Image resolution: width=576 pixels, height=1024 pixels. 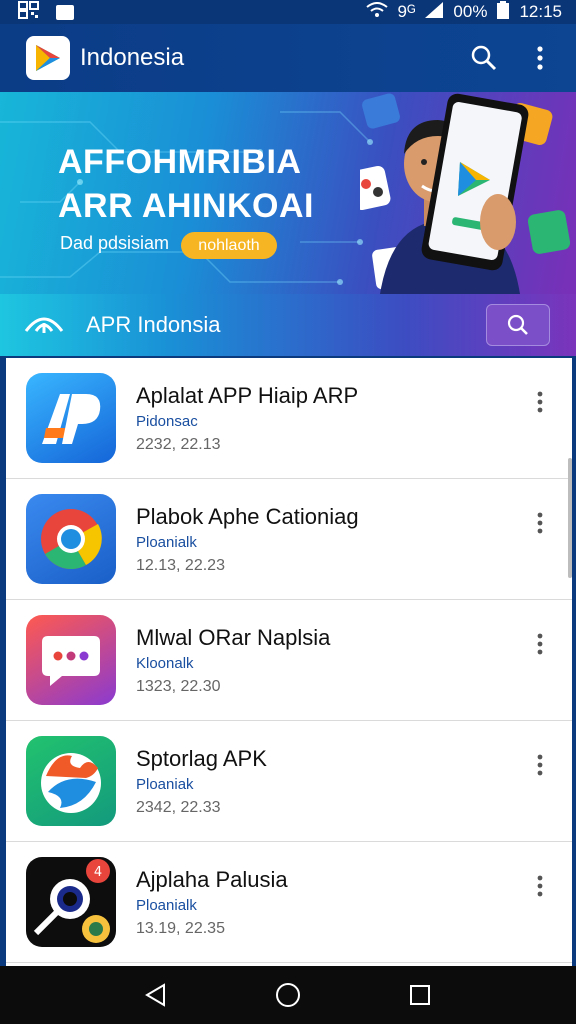 What do you see at coordinates (44, 325) in the screenshot?
I see `eye-icon` at bounding box center [44, 325].